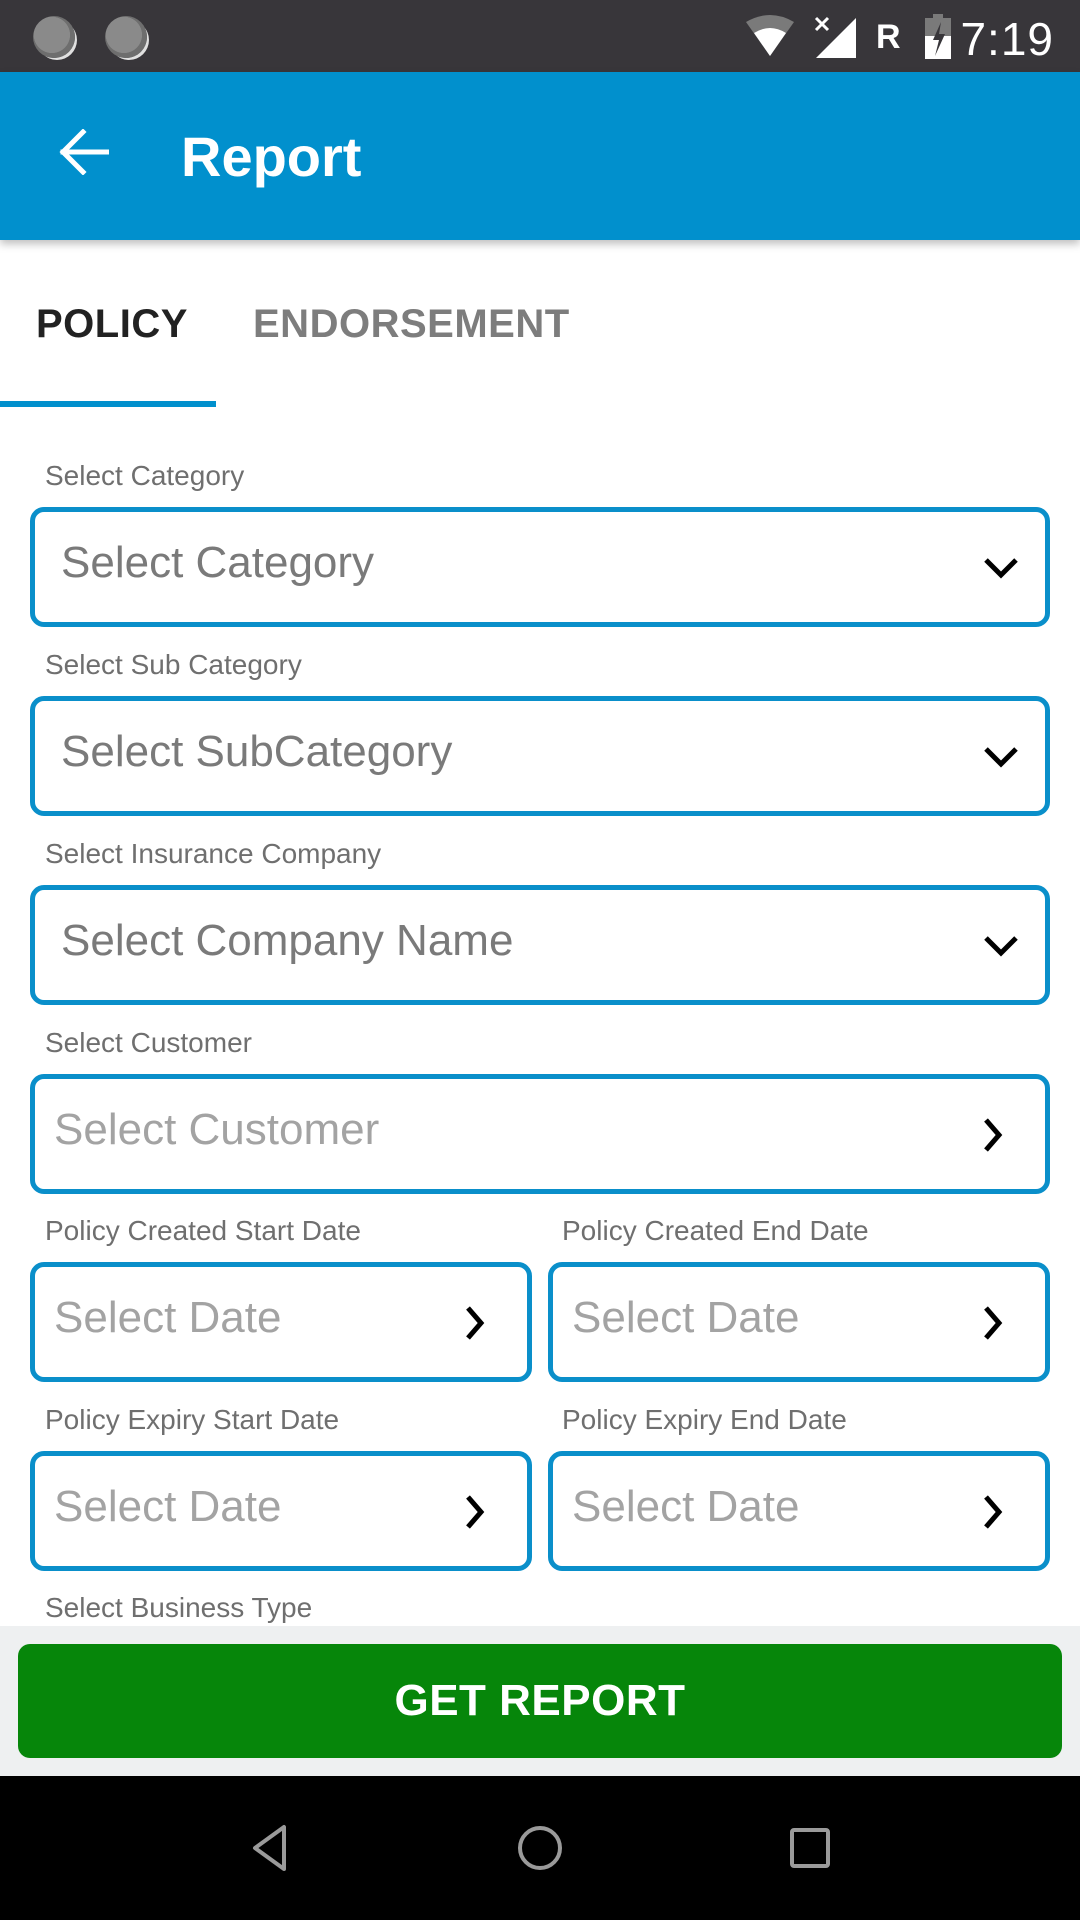 This screenshot has height=1920, width=1080. What do you see at coordinates (218, 562) in the screenshot?
I see `category-value: Select Category` at bounding box center [218, 562].